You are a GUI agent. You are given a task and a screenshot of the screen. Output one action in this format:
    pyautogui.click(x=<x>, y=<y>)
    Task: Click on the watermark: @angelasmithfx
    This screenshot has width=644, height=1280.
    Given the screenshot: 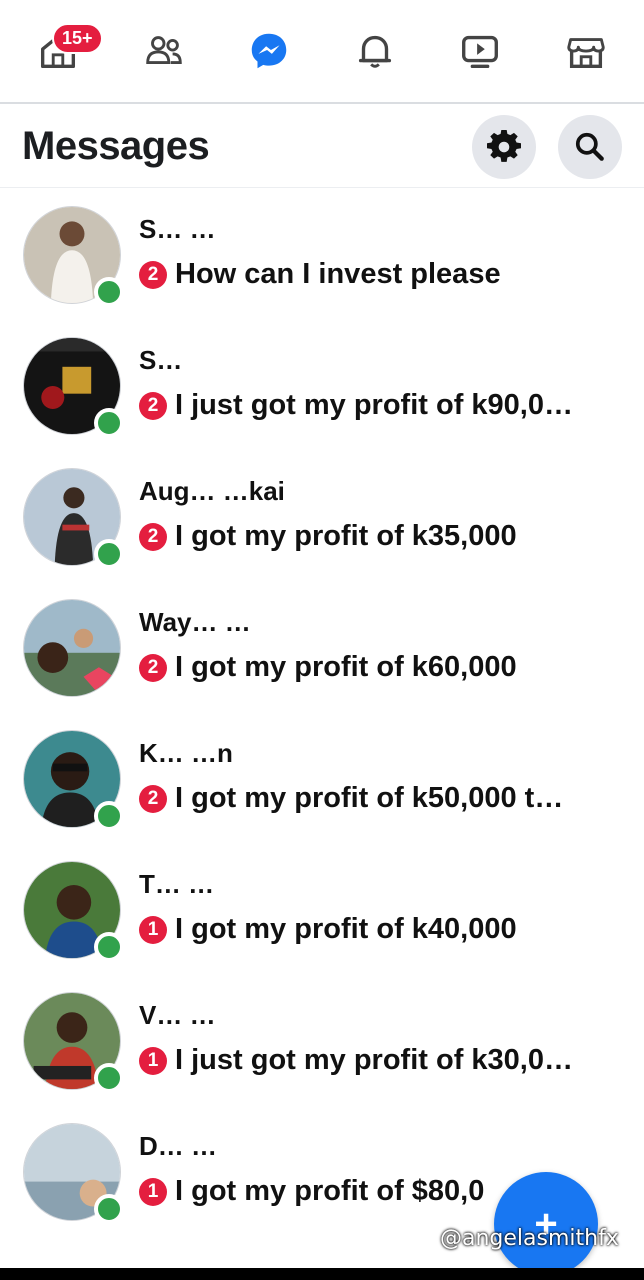 What is the action you would take?
    pyautogui.click(x=529, y=1238)
    